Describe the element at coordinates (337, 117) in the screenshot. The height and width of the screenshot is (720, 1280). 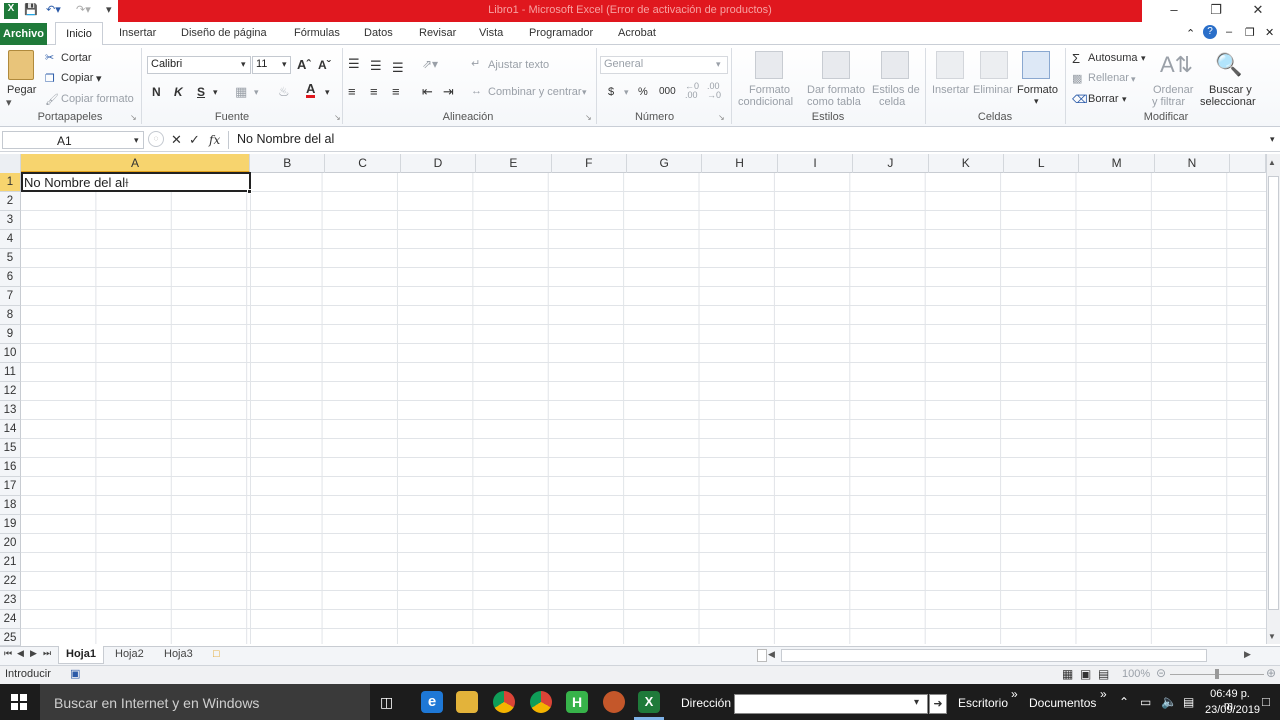
I see `font-launcher-icon: ↘` at that location.